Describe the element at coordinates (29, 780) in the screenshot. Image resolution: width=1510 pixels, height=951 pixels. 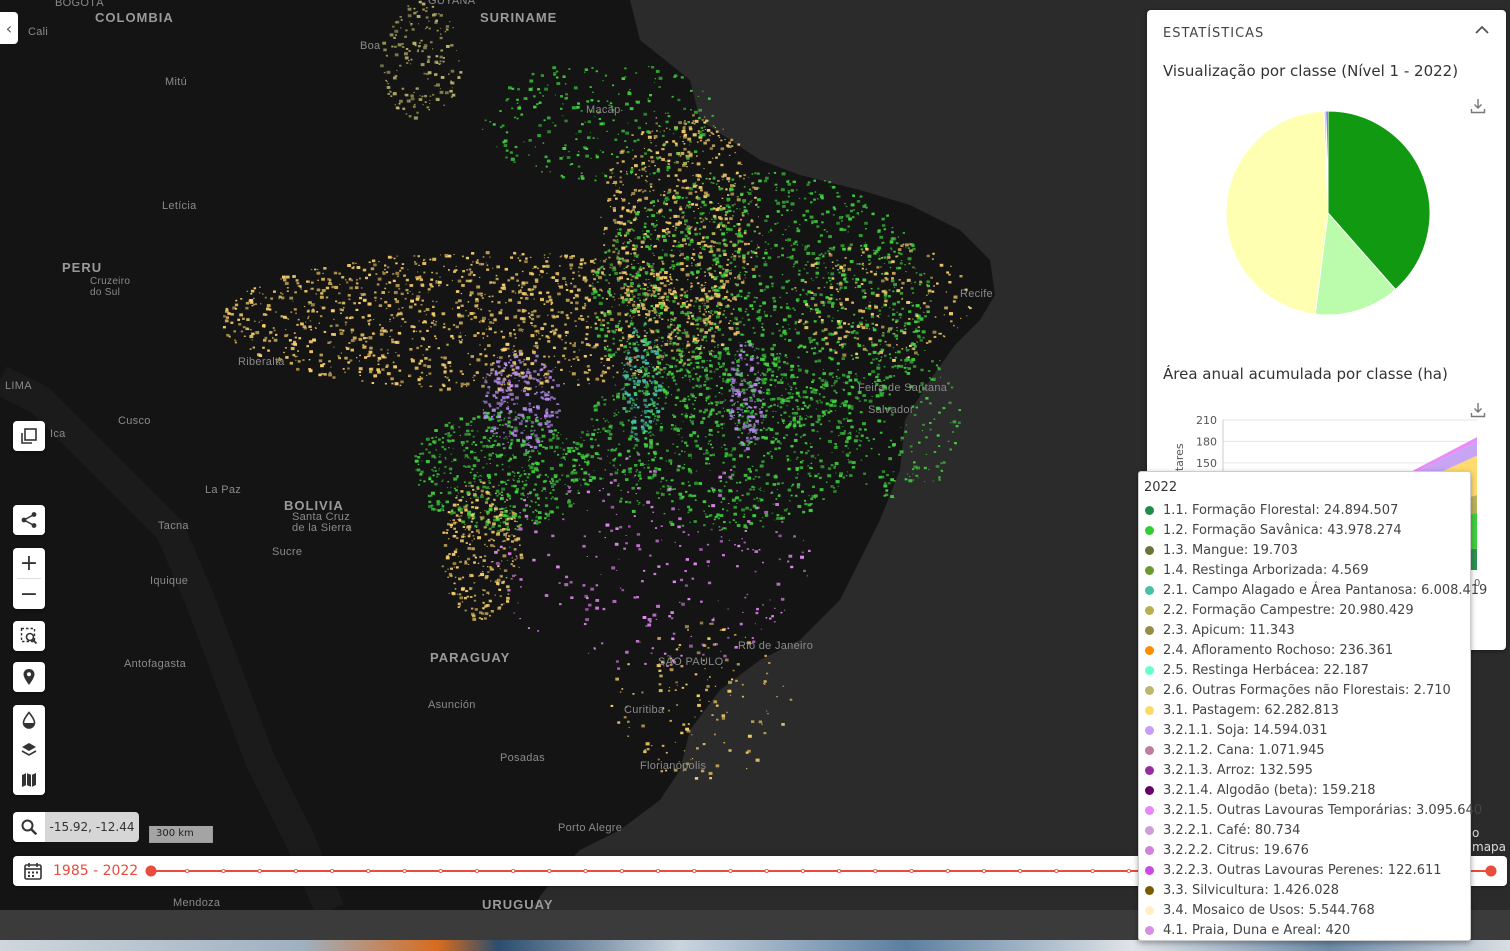
I see `map-icon` at that location.